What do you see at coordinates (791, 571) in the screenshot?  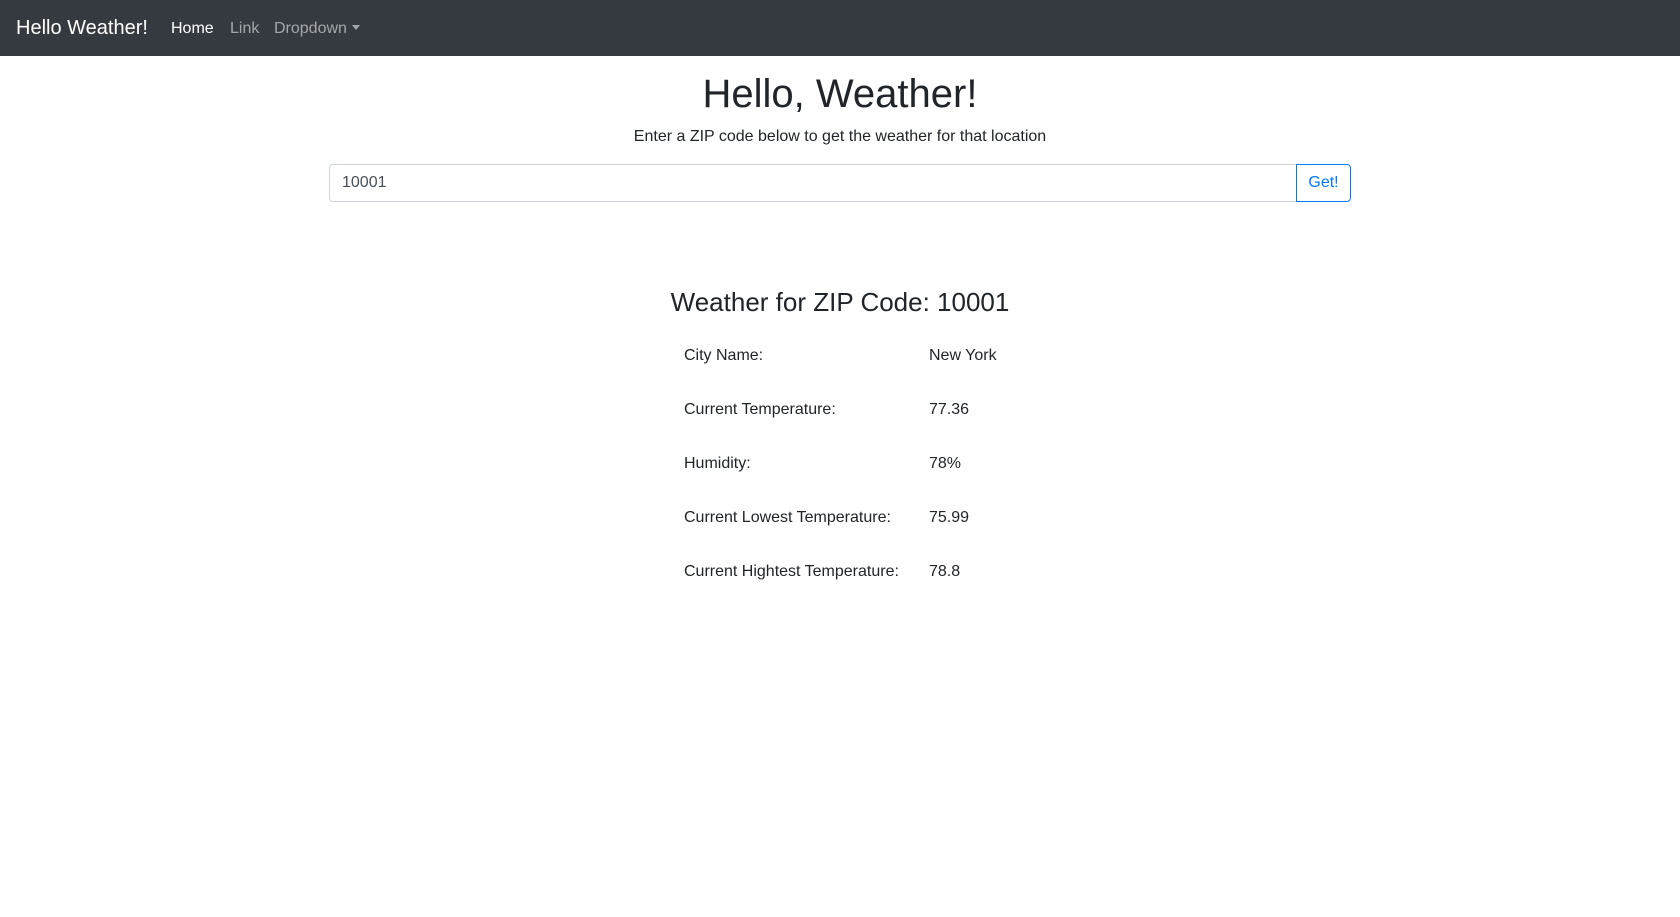 I see `result-label: Current Hightest Temperature:` at bounding box center [791, 571].